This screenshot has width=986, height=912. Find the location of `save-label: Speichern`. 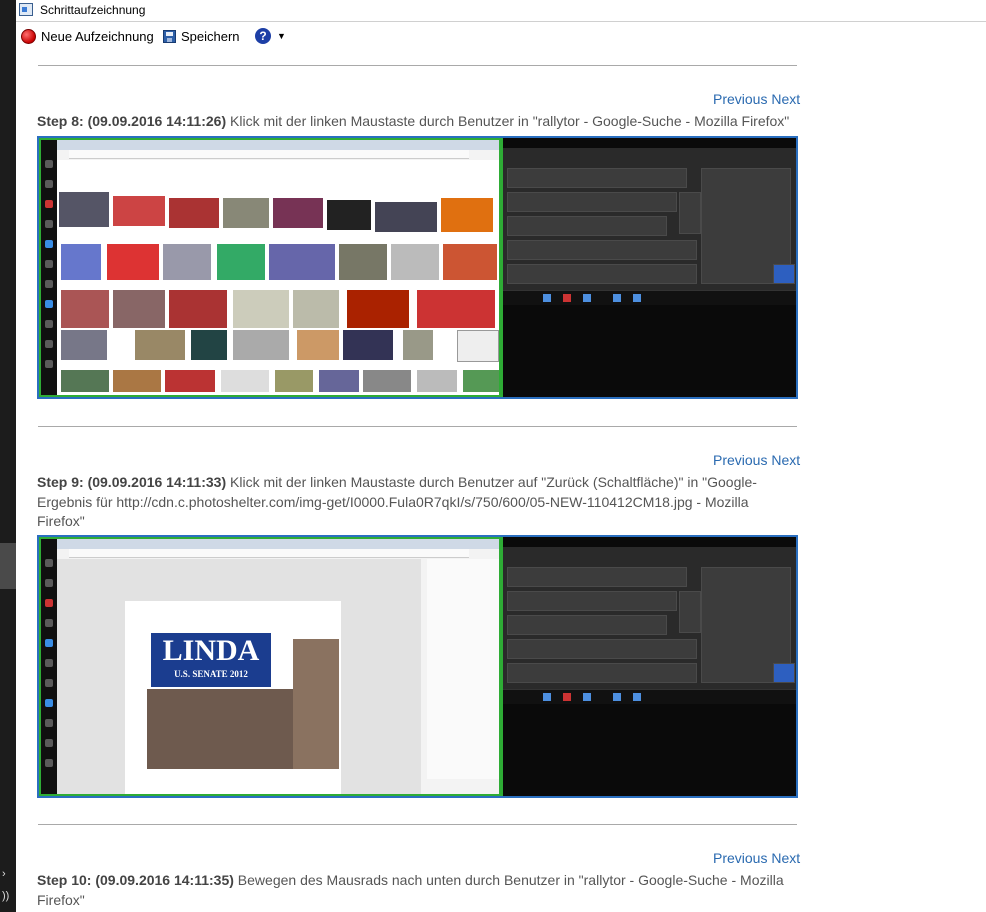

save-label: Speichern is located at coordinates (210, 36).